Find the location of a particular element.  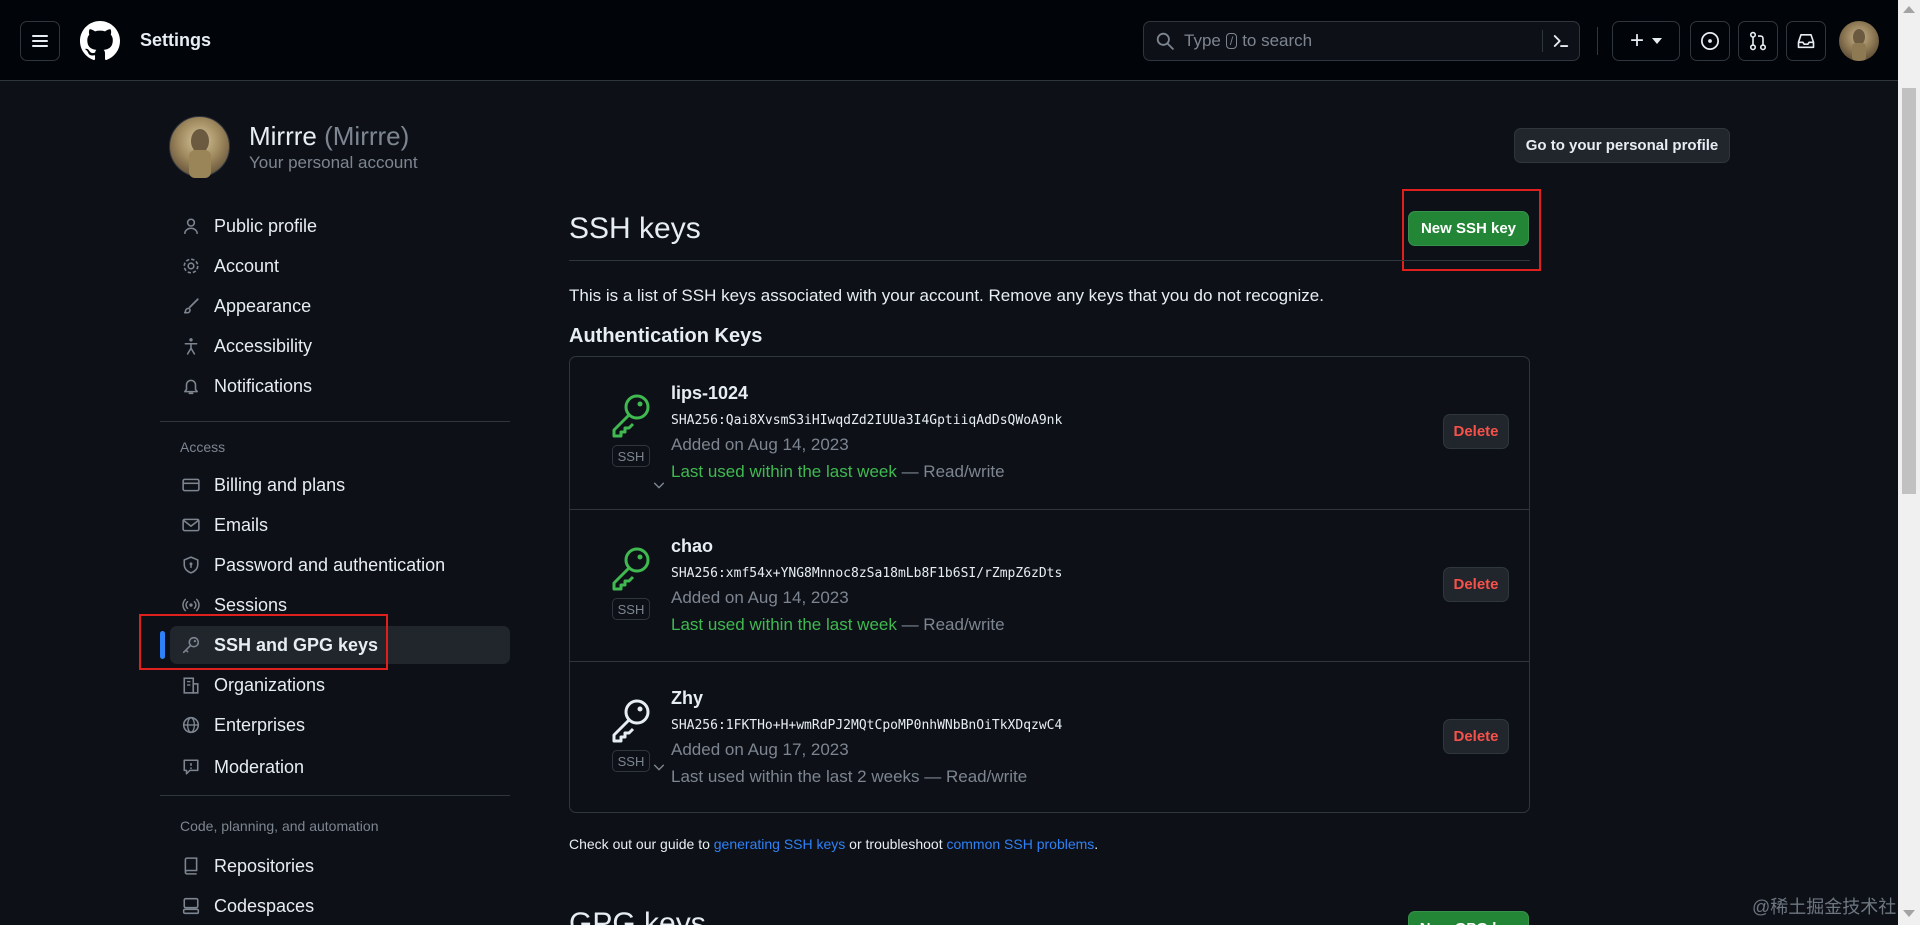

sidebar-item-moderation: Moderation is located at coordinates (417, 767).